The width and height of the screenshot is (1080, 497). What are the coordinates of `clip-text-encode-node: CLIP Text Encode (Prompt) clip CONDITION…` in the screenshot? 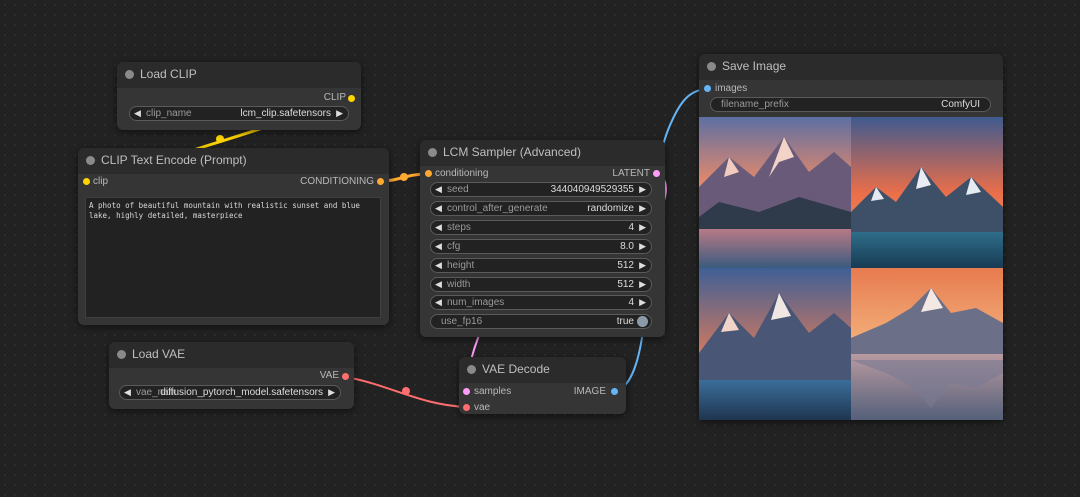 It's located at (233, 236).